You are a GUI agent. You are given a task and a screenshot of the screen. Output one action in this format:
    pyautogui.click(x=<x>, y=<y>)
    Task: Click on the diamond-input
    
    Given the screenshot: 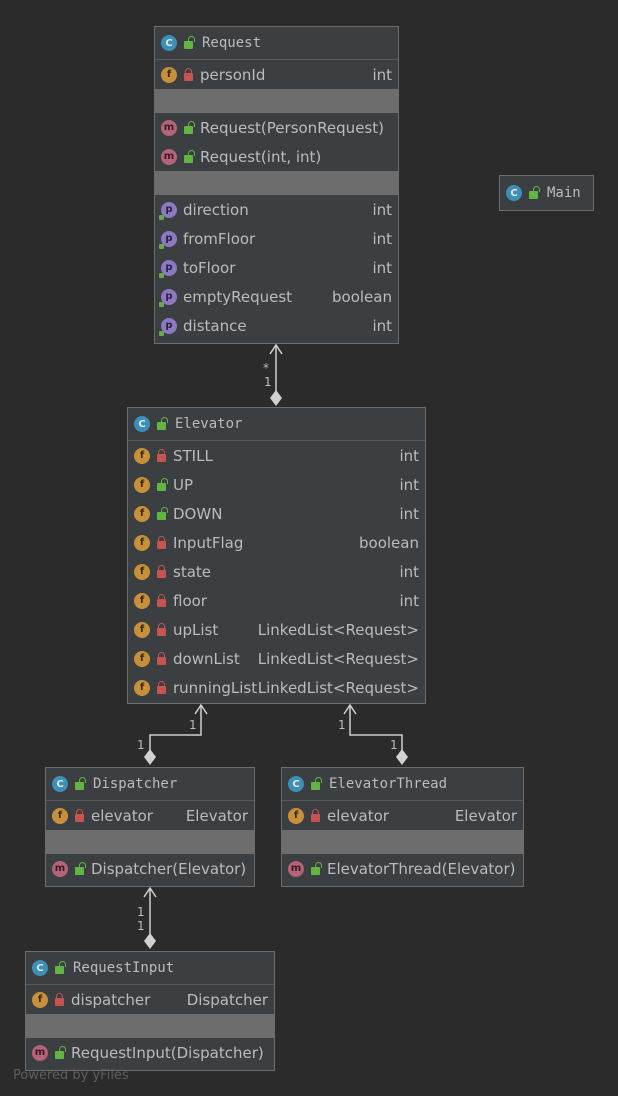 What is the action you would take?
    pyautogui.click(x=150, y=941)
    